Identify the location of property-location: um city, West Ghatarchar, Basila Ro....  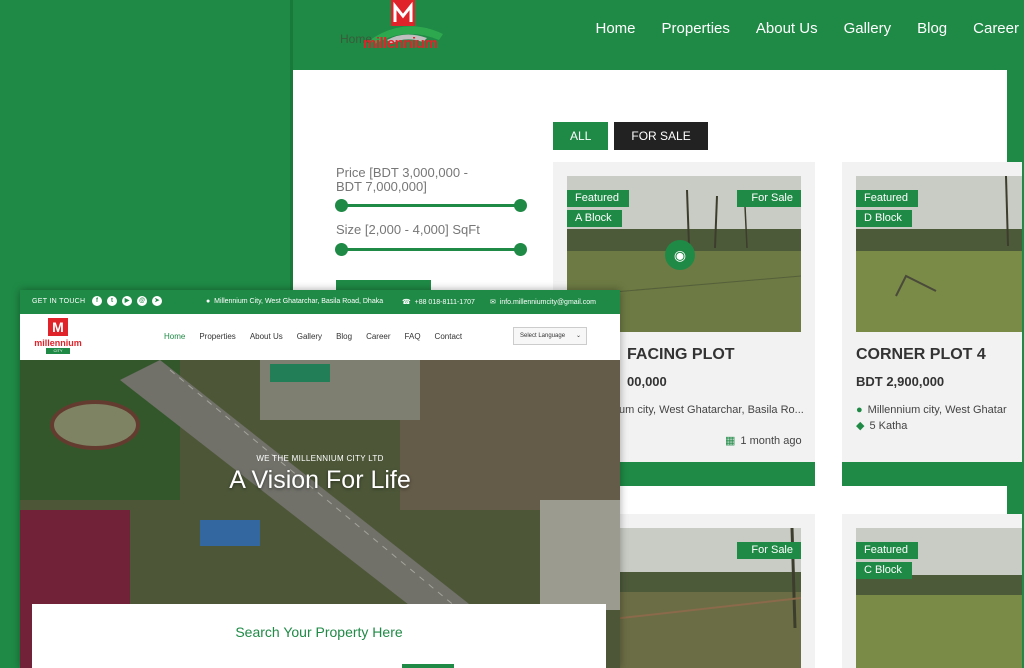
(711, 410).